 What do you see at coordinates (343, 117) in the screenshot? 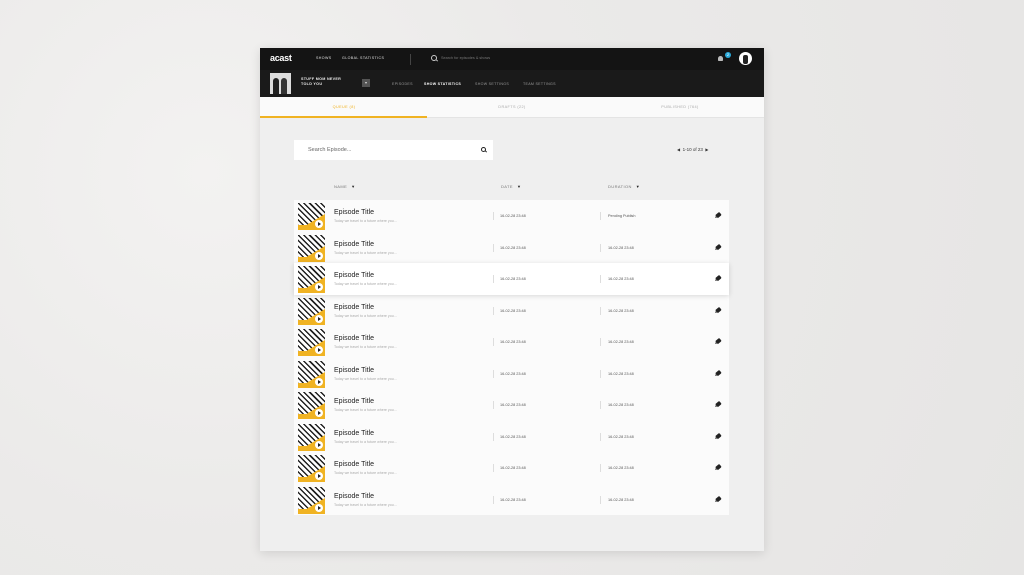
I see `active-tab-indicator` at bounding box center [343, 117].